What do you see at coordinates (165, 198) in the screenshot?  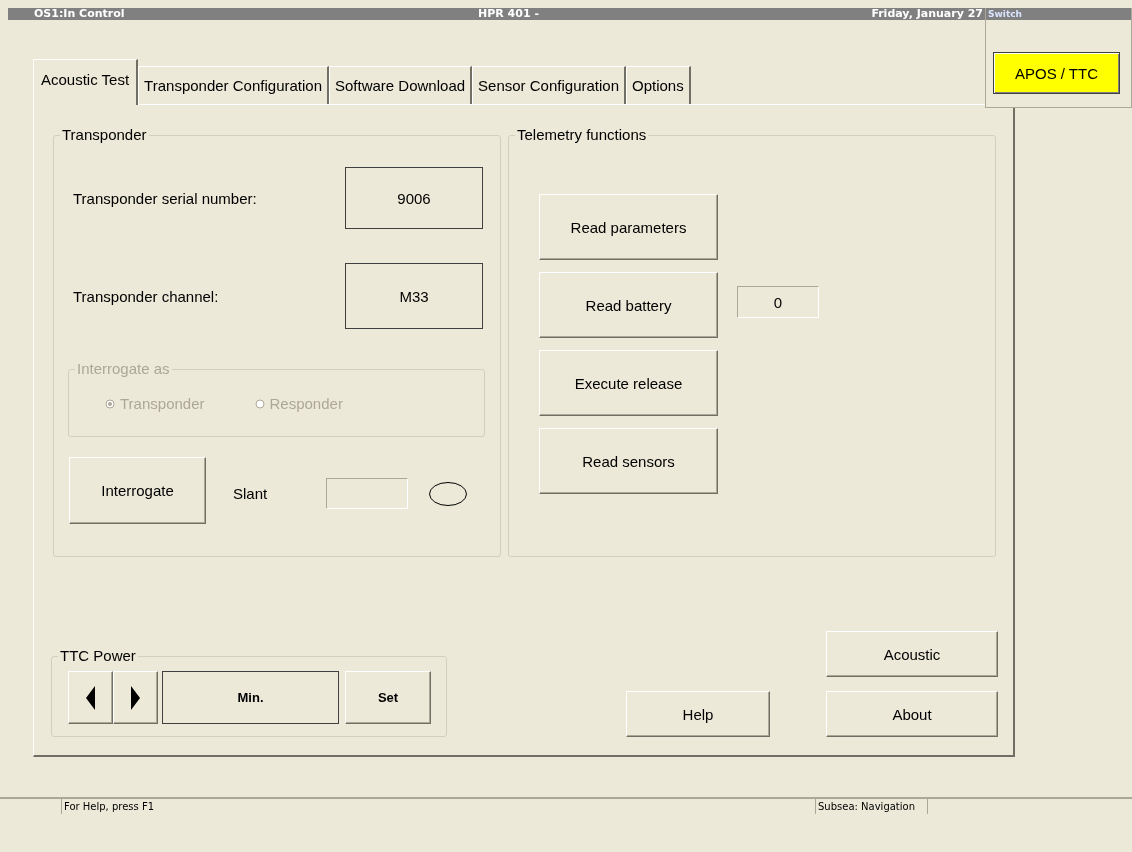 I see `field-label: Transponder serial number:` at bounding box center [165, 198].